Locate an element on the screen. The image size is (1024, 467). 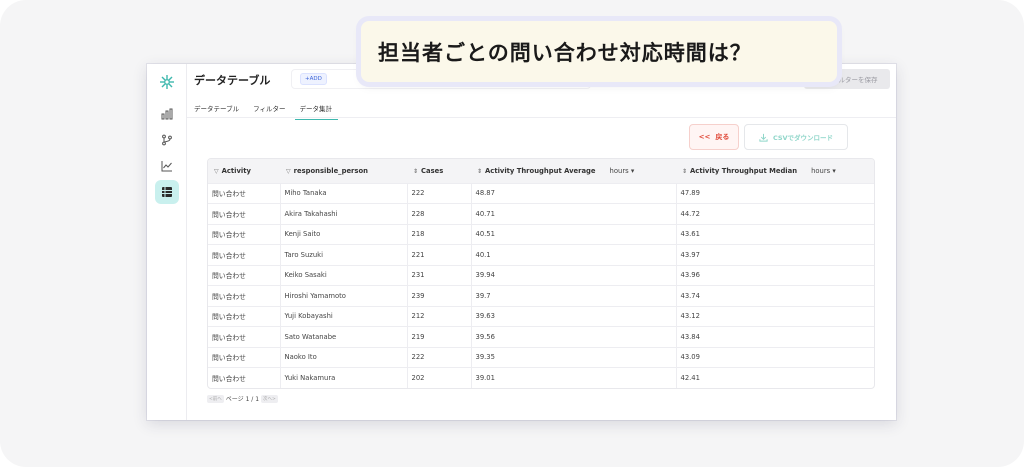
cell-cases: 202 is located at coordinates (439, 377).